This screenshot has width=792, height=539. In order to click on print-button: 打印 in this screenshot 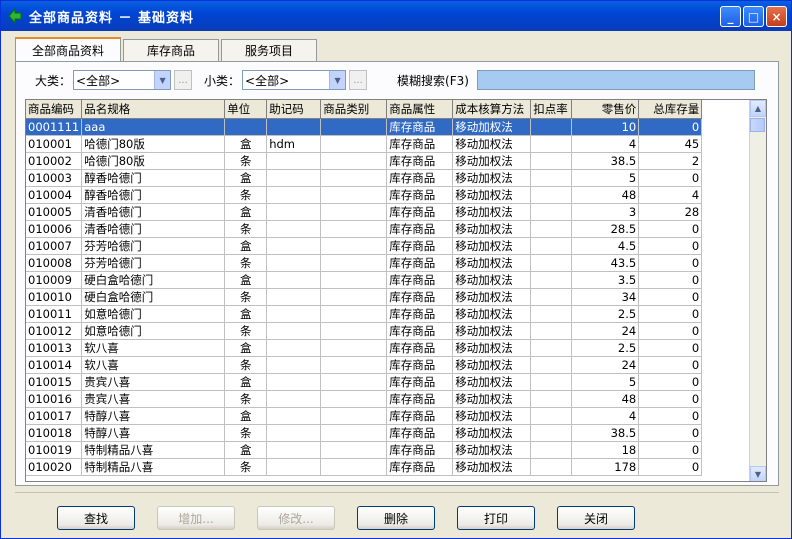, I will do `click(496, 518)`.